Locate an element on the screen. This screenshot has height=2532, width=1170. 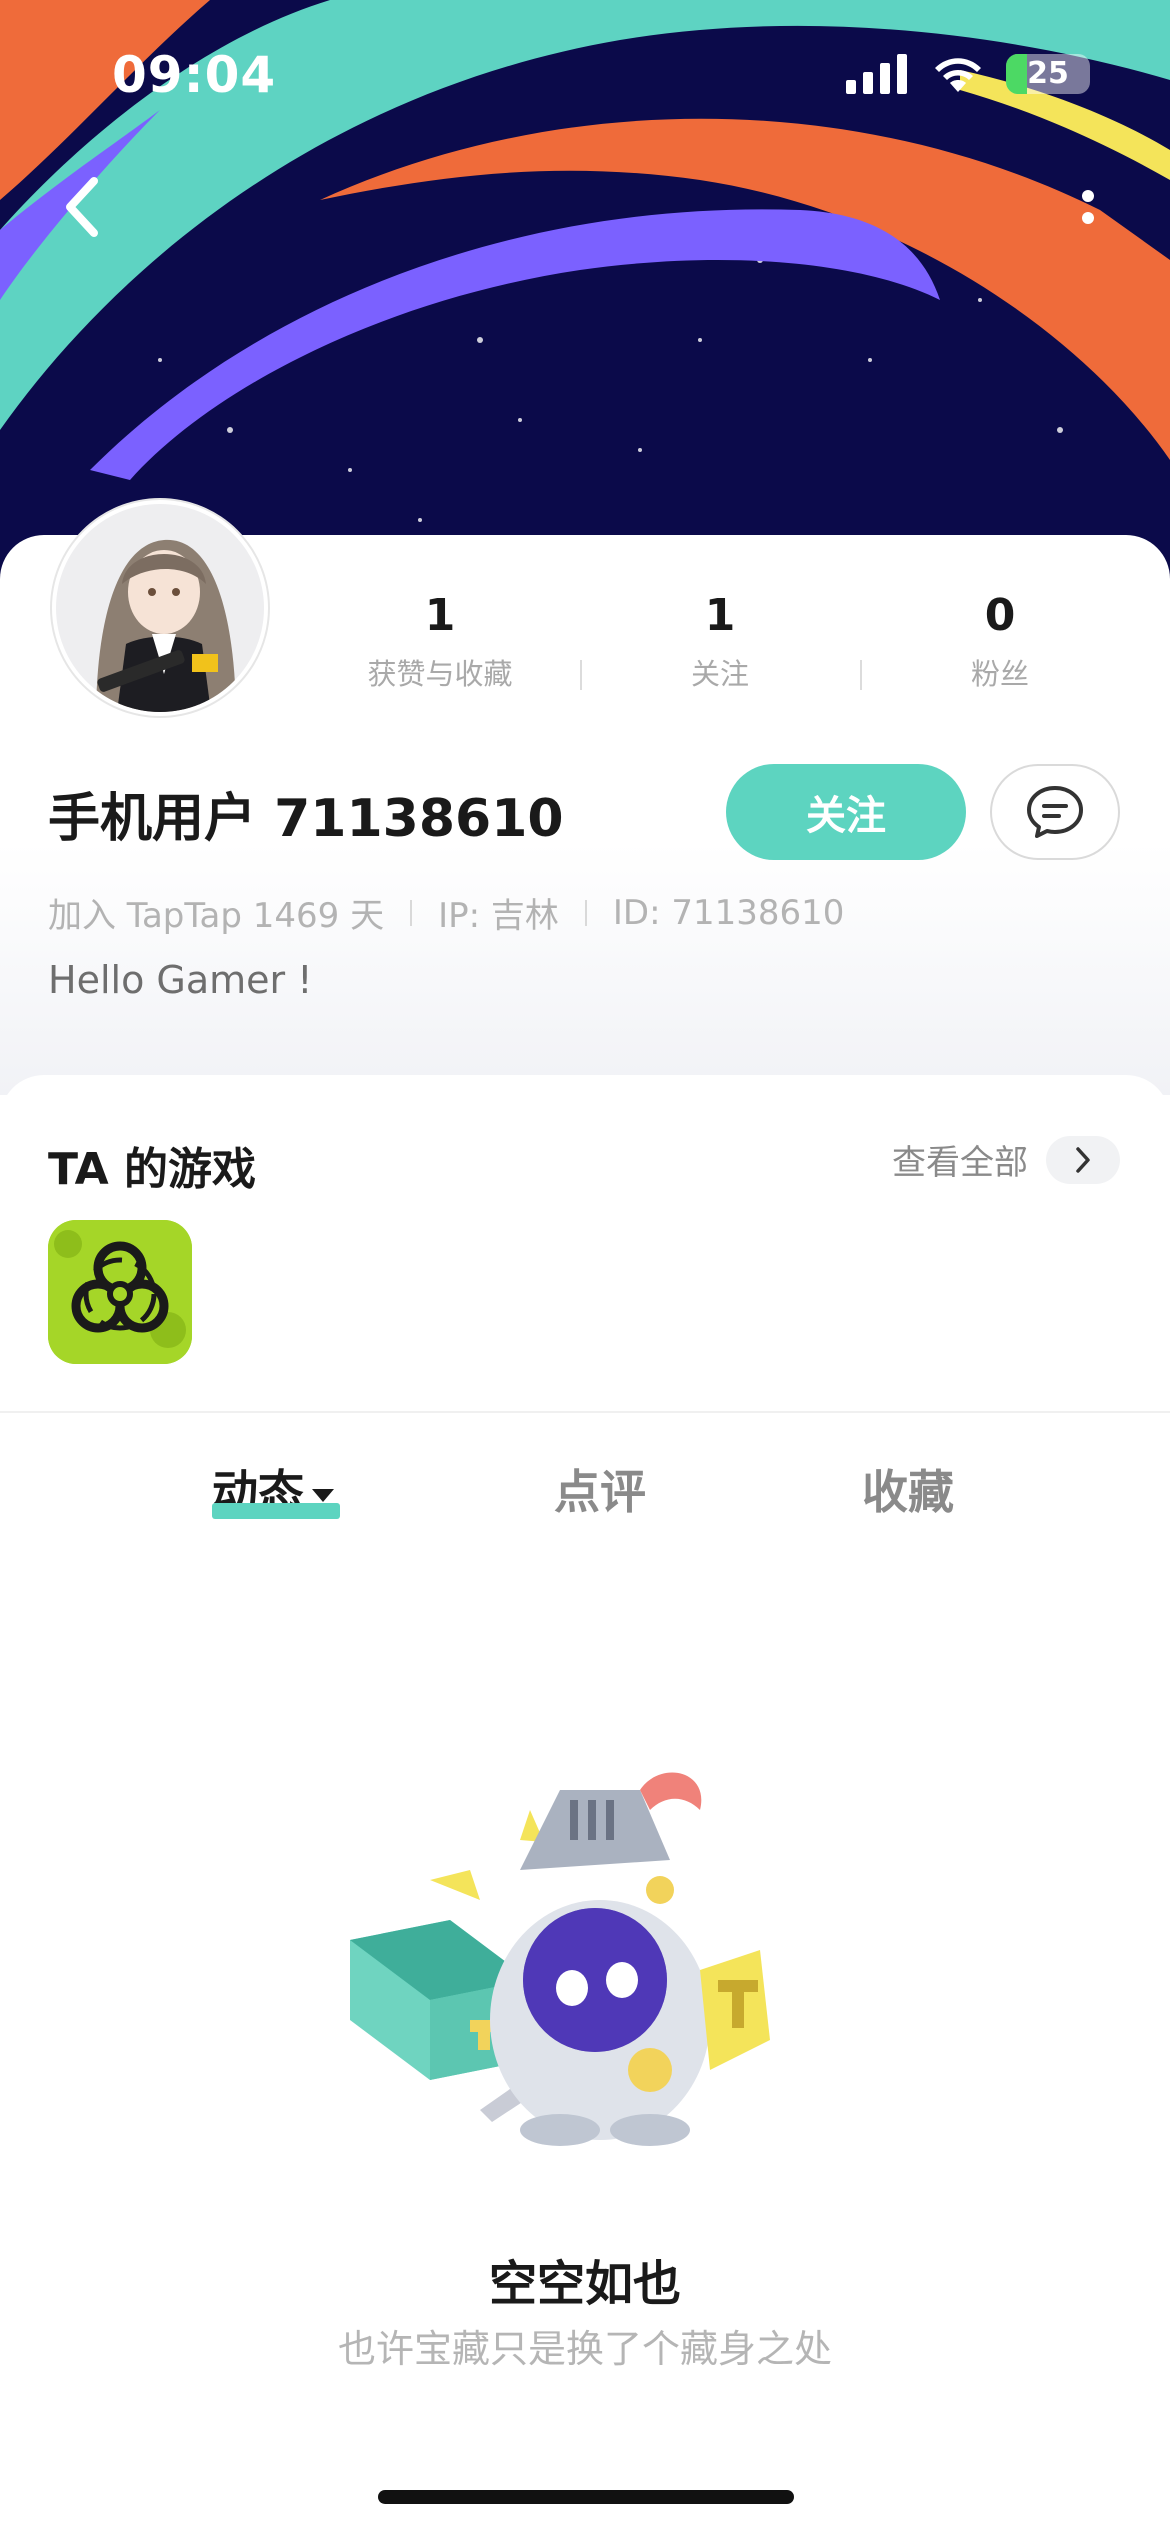
biohazard-icon is located at coordinates (120, 1292).